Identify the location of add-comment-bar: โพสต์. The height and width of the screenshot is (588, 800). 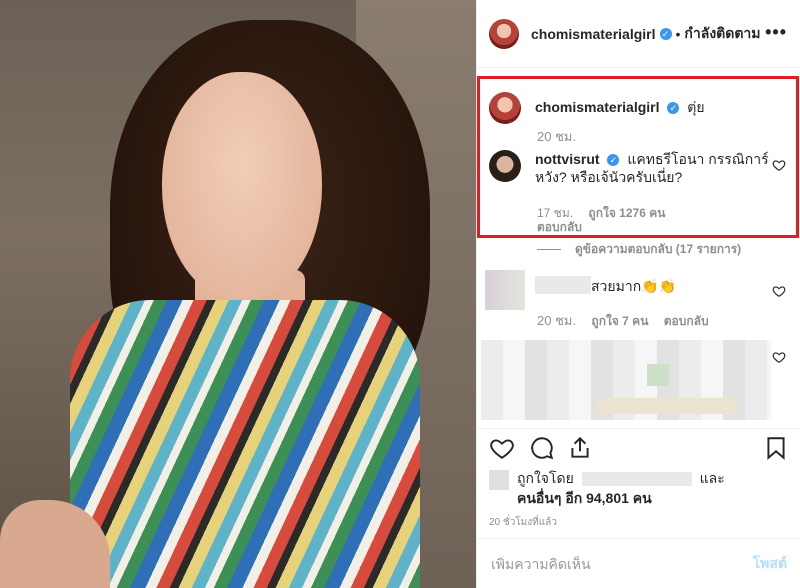
(638, 563).